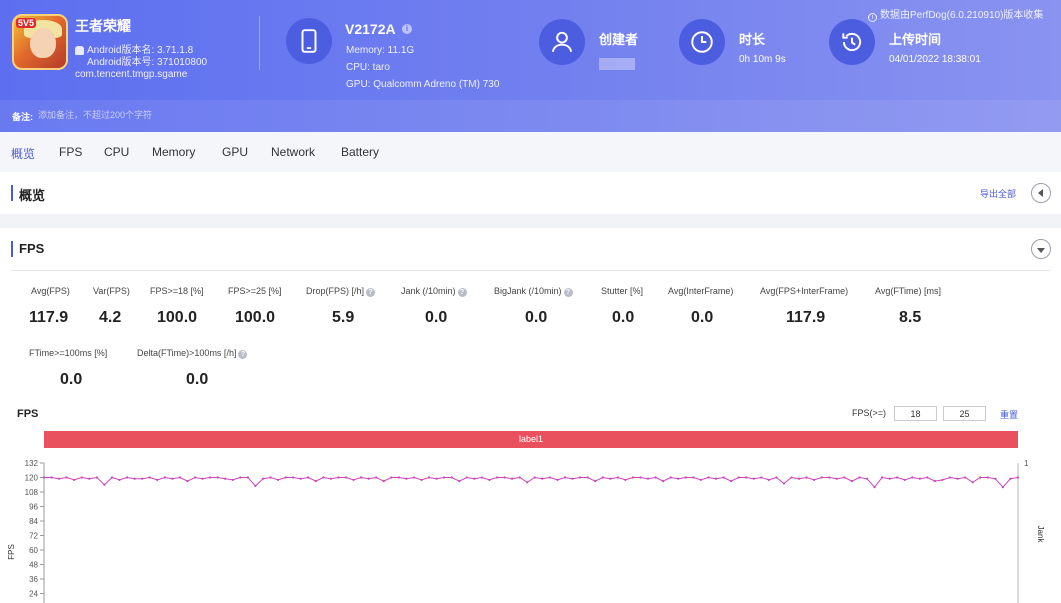 This screenshot has height=603, width=1061. What do you see at coordinates (380, 50) in the screenshot?
I see `device-memory: Memory: 11.1G` at bounding box center [380, 50].